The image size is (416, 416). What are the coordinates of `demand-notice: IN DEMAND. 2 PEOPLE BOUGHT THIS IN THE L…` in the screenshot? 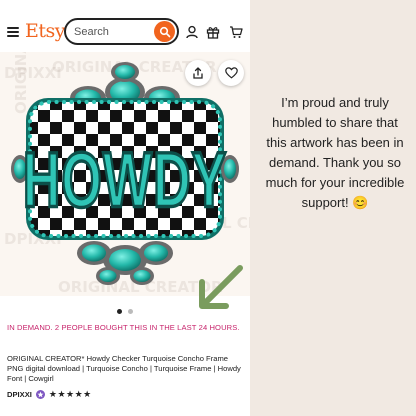 It's located at (123, 327).